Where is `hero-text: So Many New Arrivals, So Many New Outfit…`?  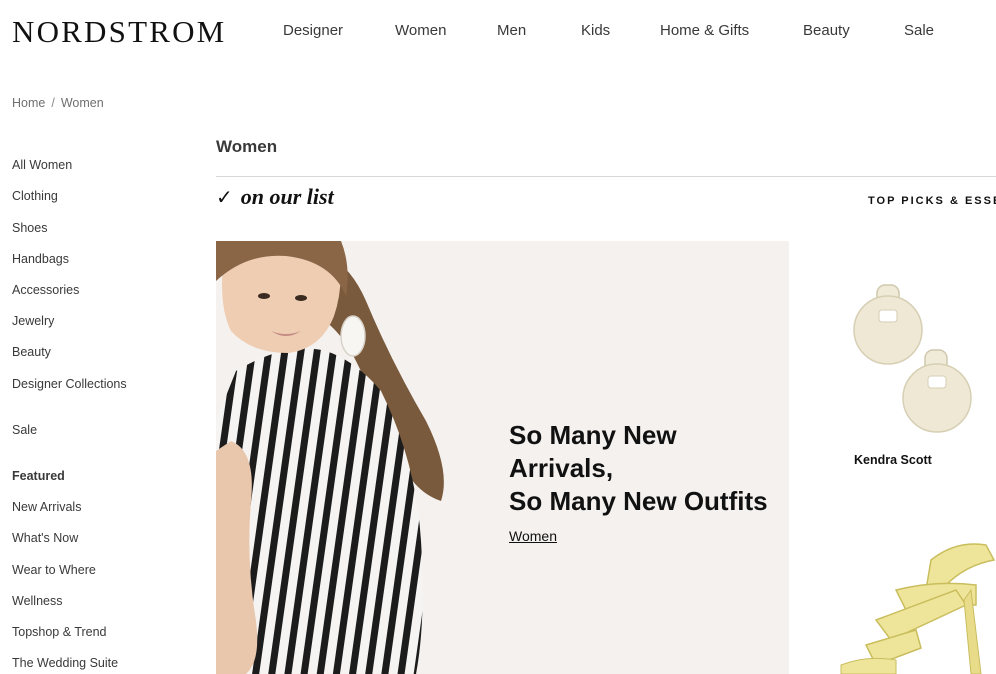 hero-text: So Many New Arrivals, So Many New Outfit… is located at coordinates (649, 482).